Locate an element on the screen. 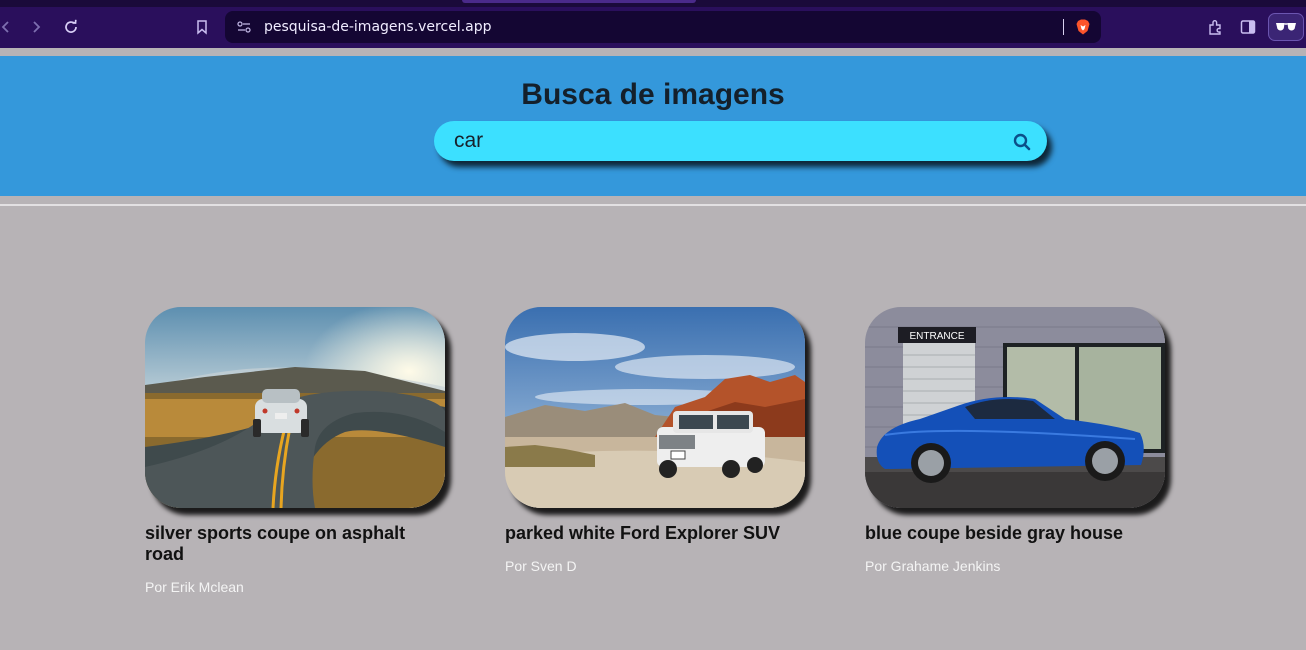  search-button is located at coordinates (1022, 142).